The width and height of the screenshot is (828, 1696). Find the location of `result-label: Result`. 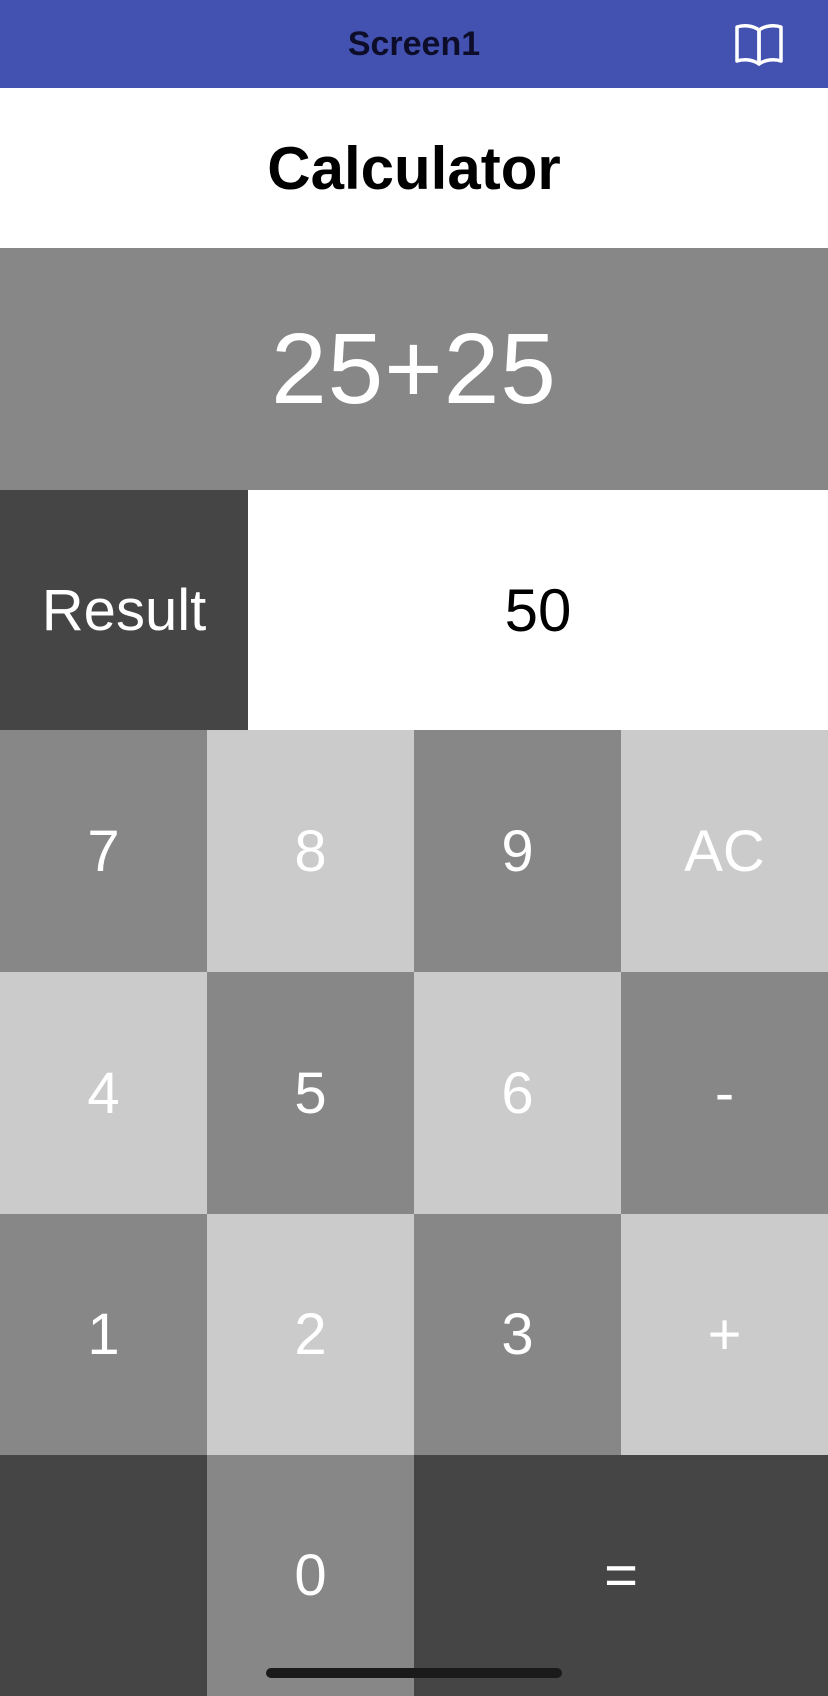

result-label: Result is located at coordinates (124, 610).